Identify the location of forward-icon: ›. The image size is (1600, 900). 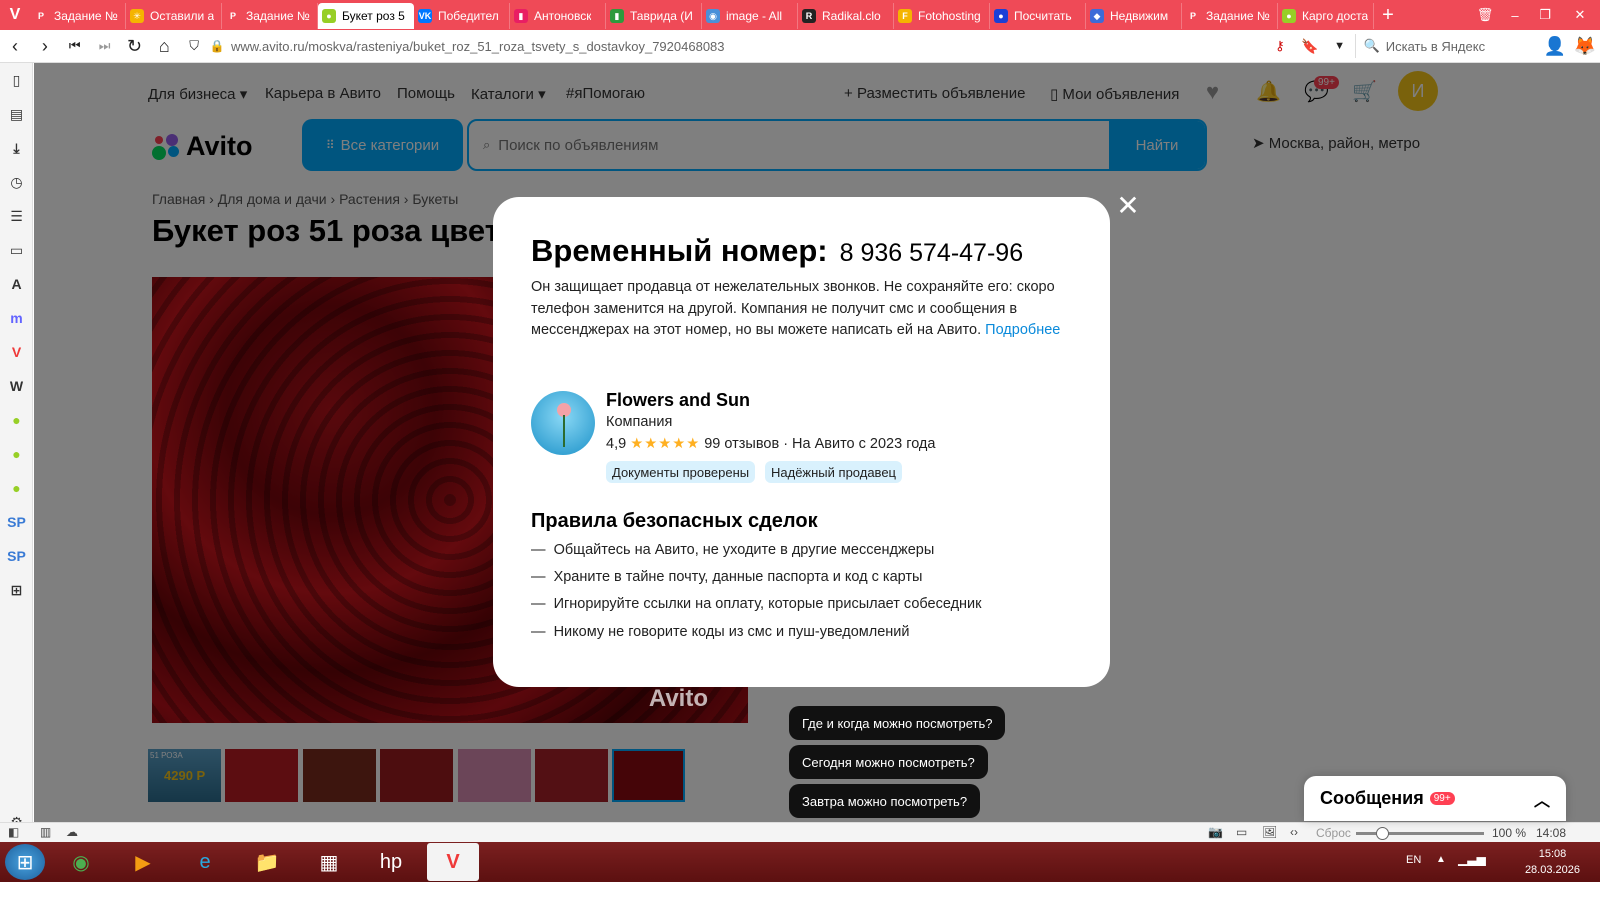
(45, 46).